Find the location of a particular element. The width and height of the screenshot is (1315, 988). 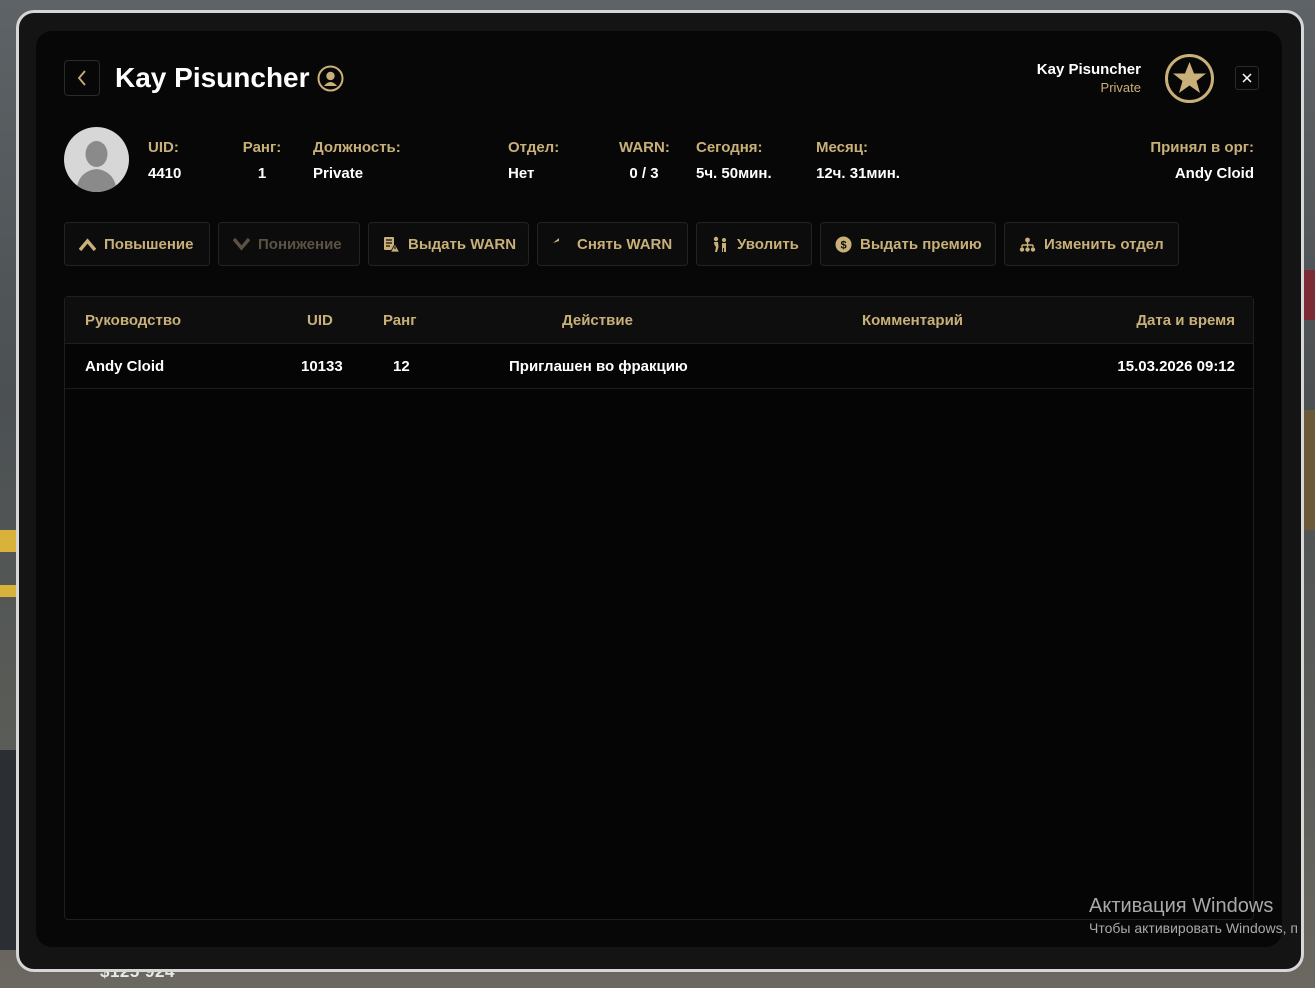

stat-department: Отдел: Нет is located at coordinates (533, 160).